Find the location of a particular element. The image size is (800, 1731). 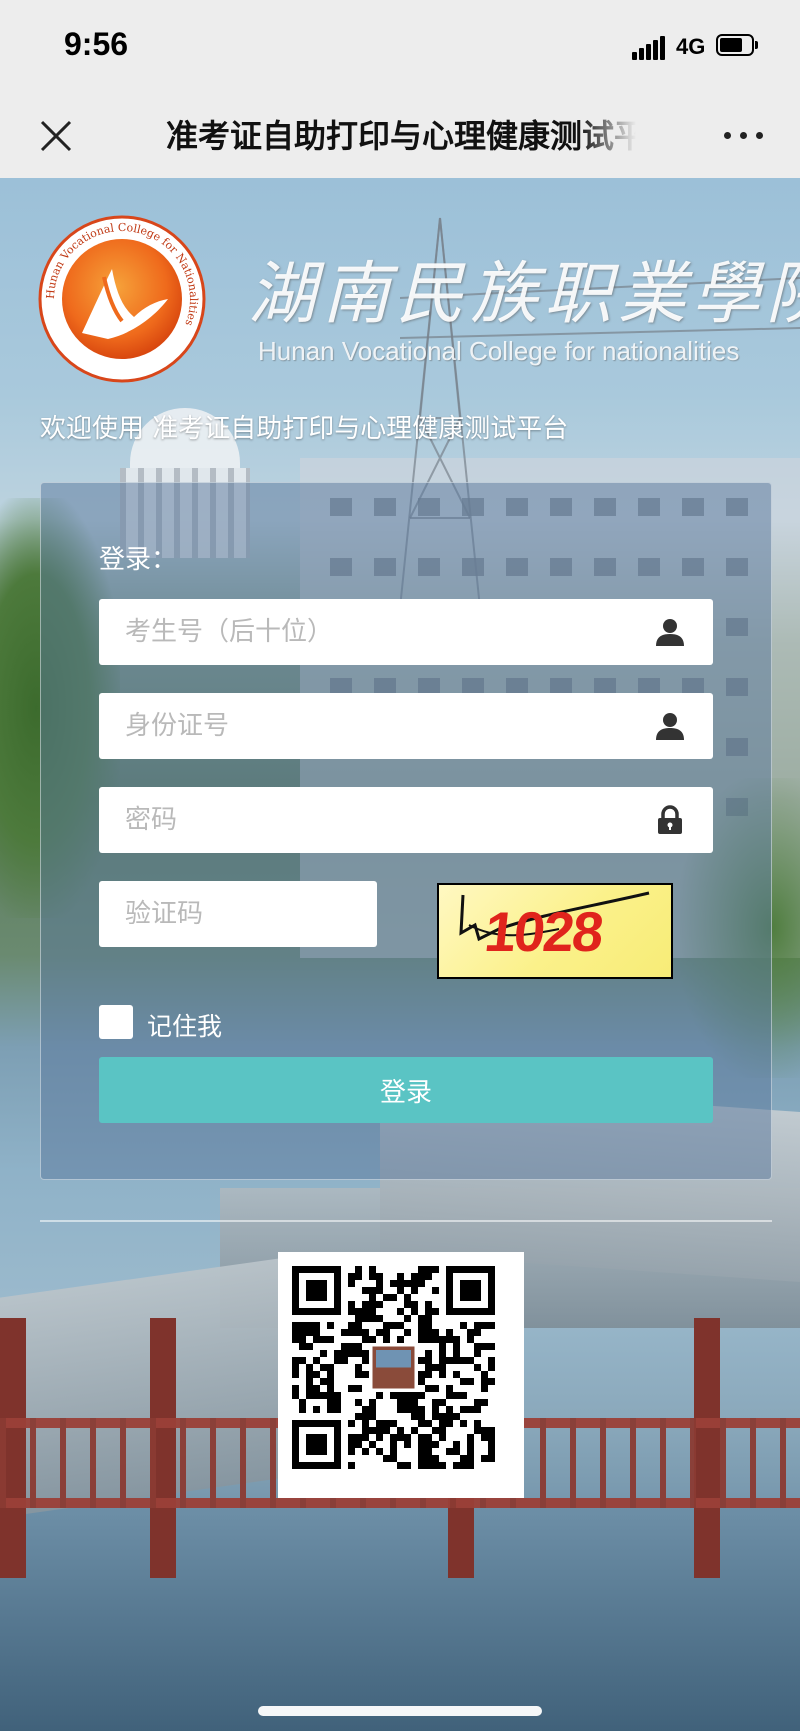

login-button: 登录 is located at coordinates (406, 1090).